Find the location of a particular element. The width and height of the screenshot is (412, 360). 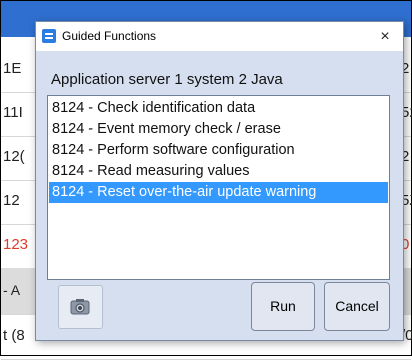

background-row-left-text: 11I is located at coordinates (13, 112).